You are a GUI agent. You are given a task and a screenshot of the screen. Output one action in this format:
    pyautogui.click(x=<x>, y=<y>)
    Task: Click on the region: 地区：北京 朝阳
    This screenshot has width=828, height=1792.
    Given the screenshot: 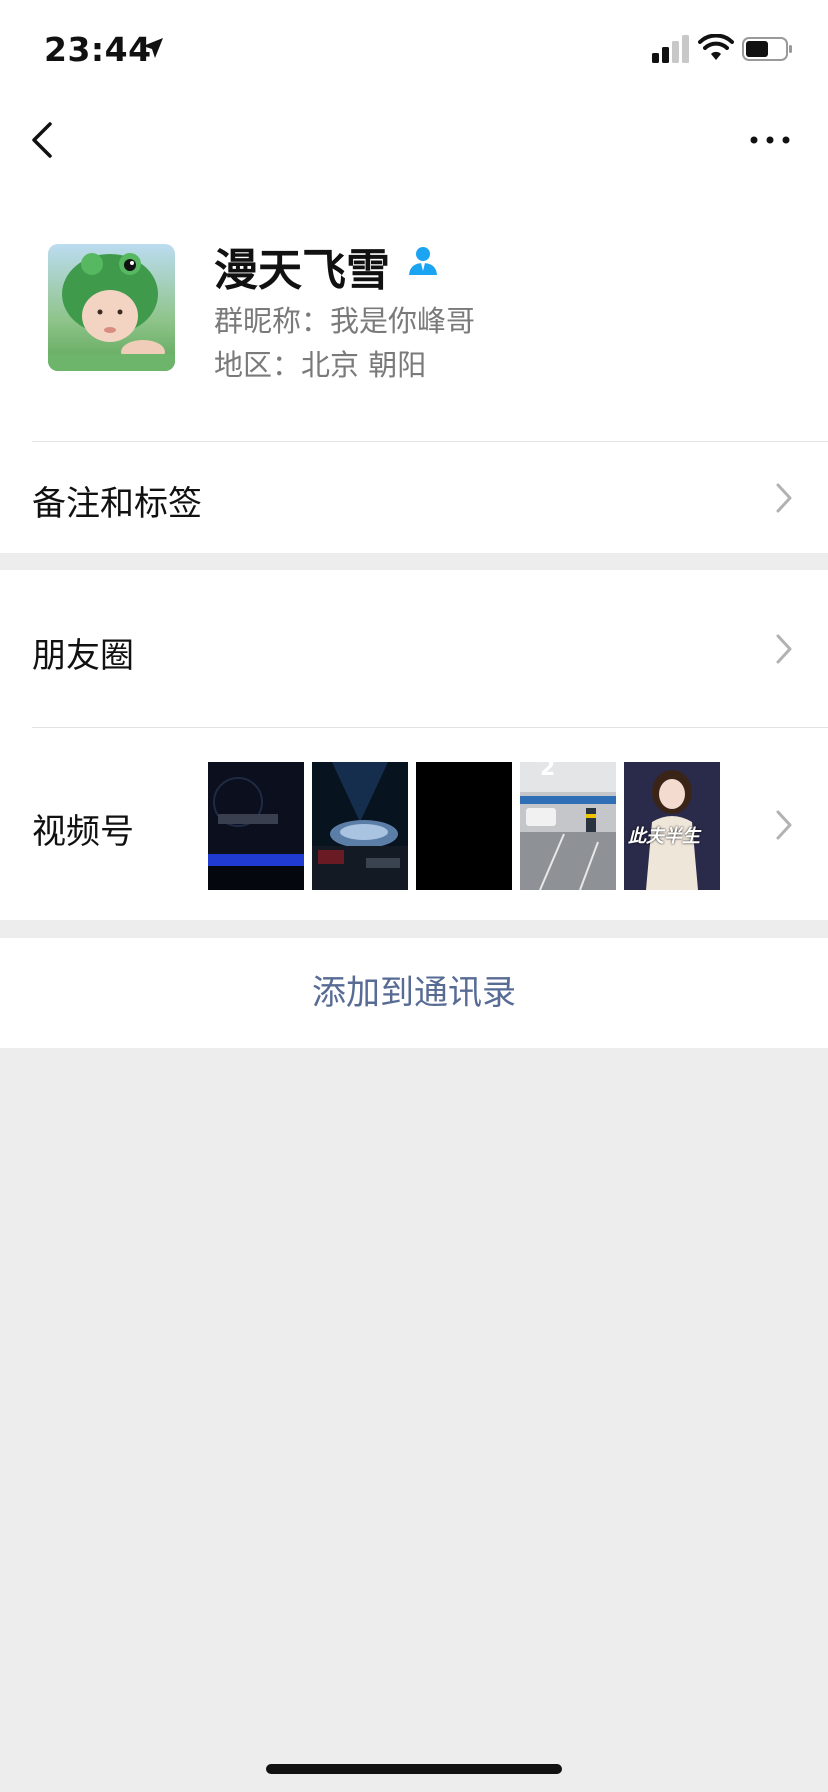 What is the action you would take?
    pyautogui.click(x=320, y=365)
    